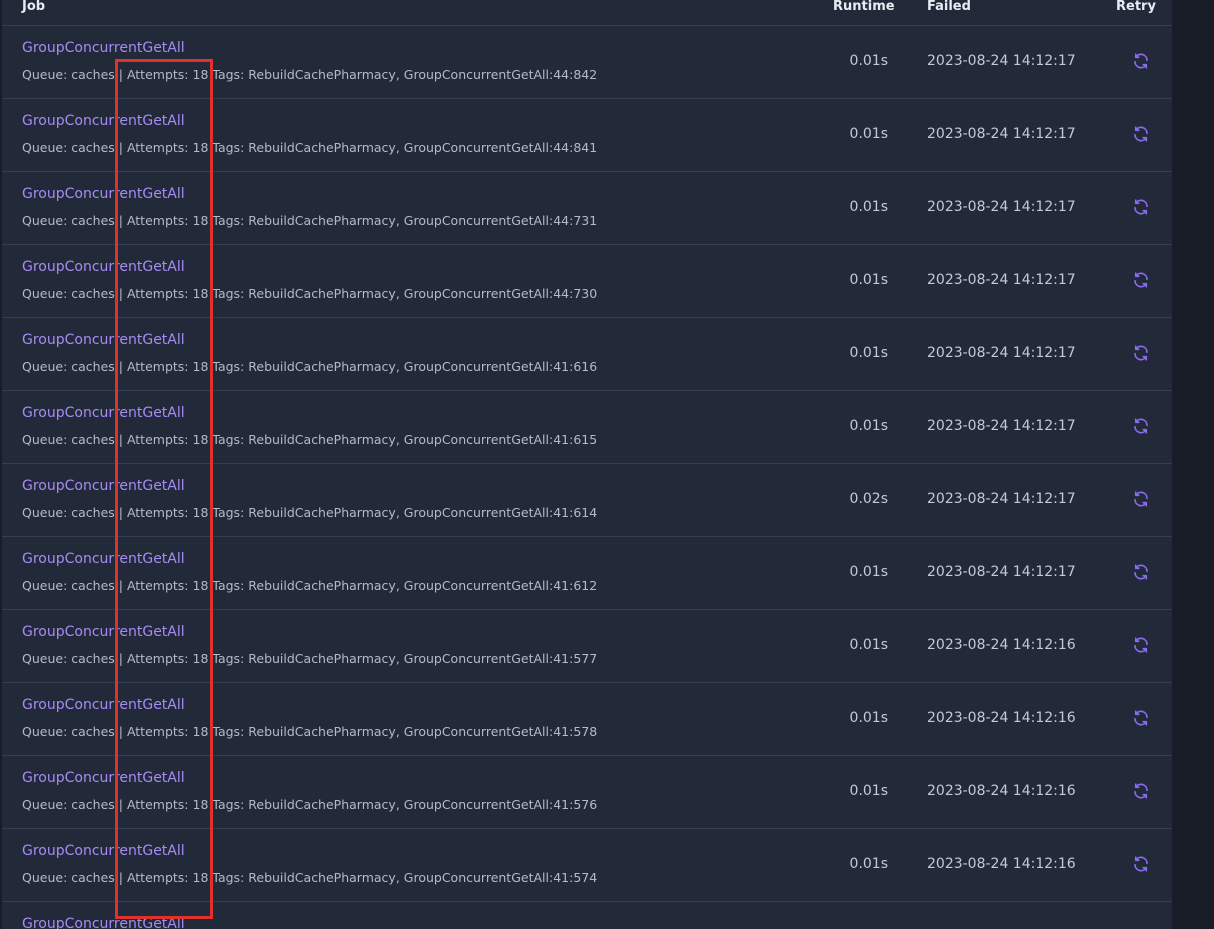 This screenshot has height=929, width=1214. What do you see at coordinates (34, 7) in the screenshot?
I see `column-header-job: Job` at bounding box center [34, 7].